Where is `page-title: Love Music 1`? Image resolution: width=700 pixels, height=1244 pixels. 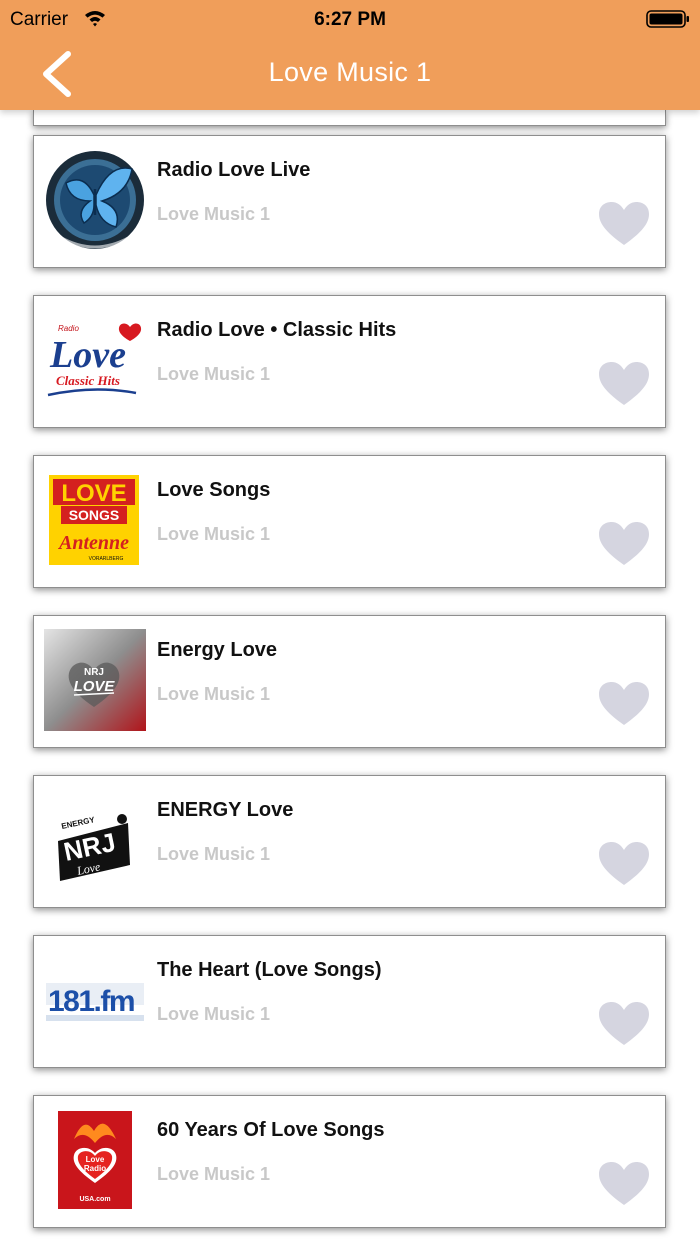 page-title: Love Music 1 is located at coordinates (350, 72).